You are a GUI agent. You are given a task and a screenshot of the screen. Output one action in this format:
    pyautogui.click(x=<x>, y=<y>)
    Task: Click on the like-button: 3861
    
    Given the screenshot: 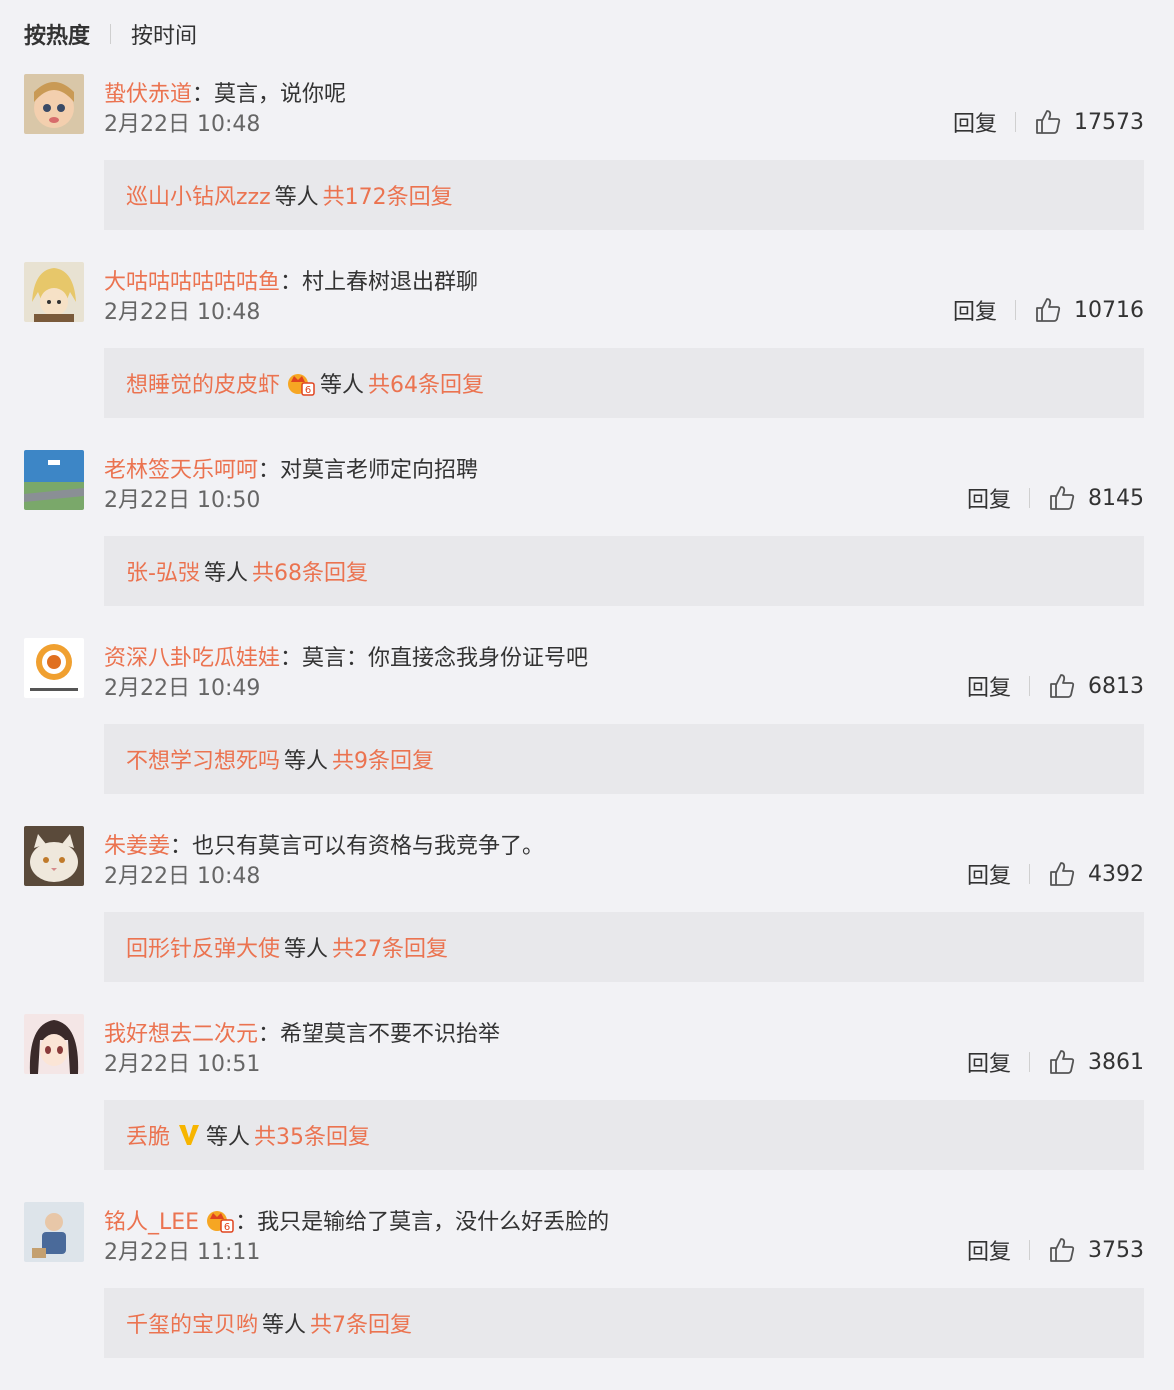 What is the action you would take?
    pyautogui.click(x=1096, y=1062)
    